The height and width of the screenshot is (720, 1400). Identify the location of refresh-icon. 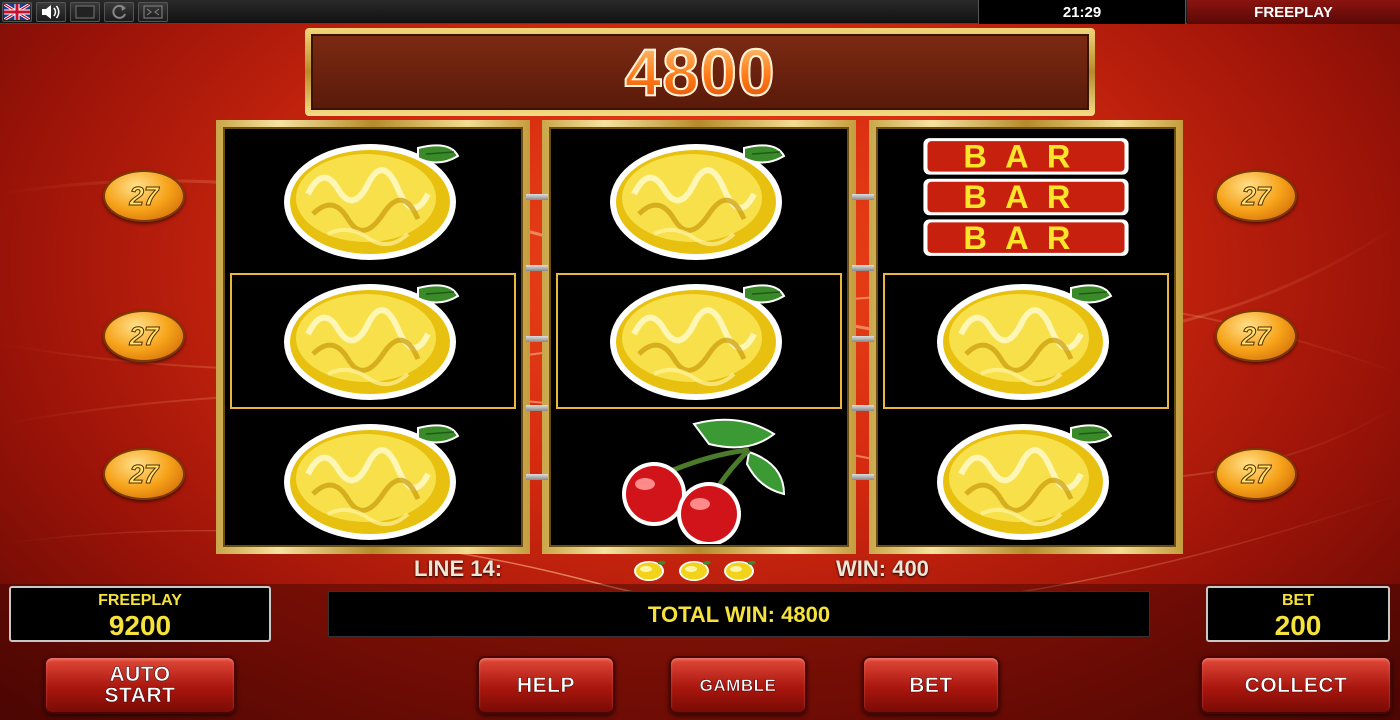
(119, 12).